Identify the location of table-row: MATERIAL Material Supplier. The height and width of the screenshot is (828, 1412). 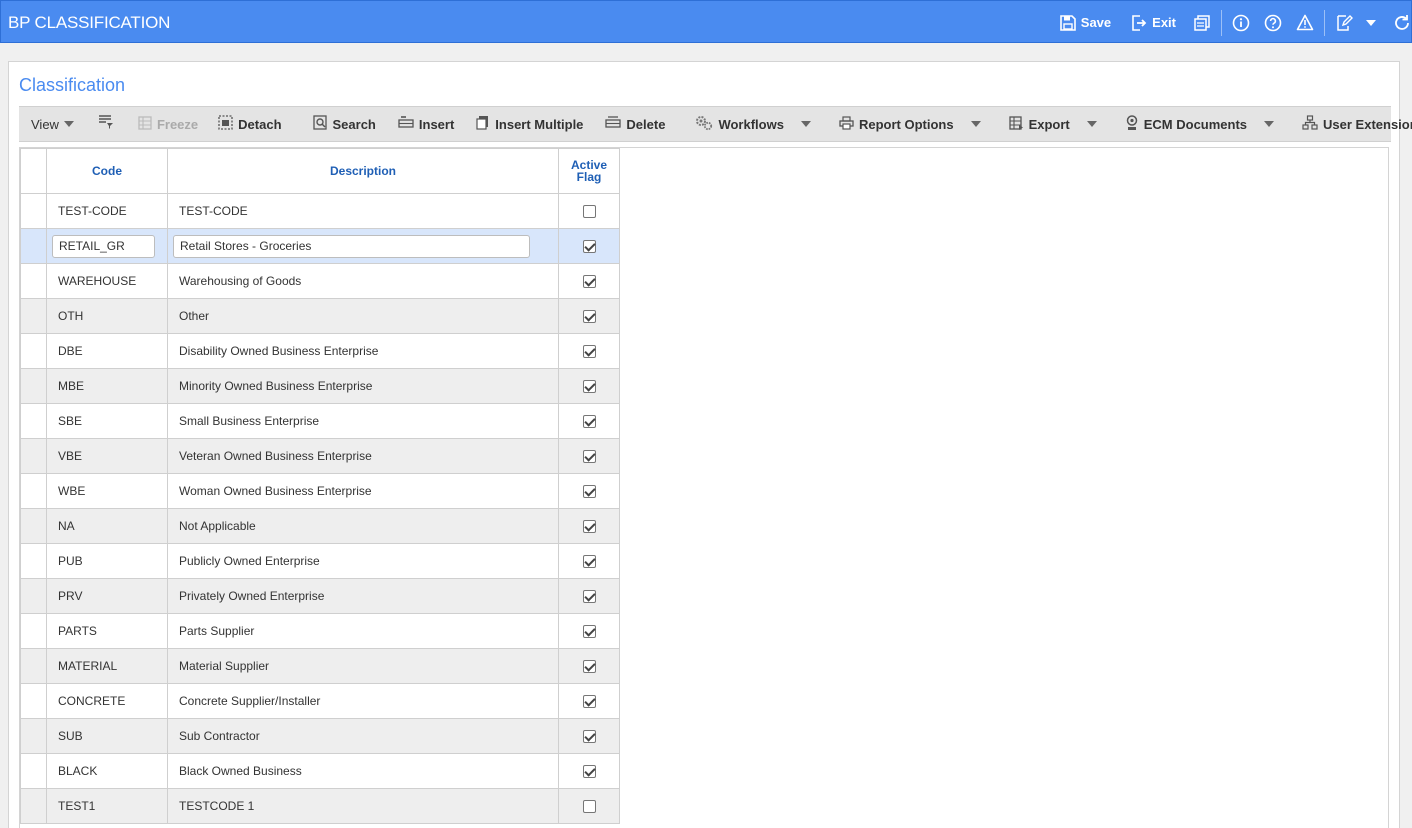
(320, 666).